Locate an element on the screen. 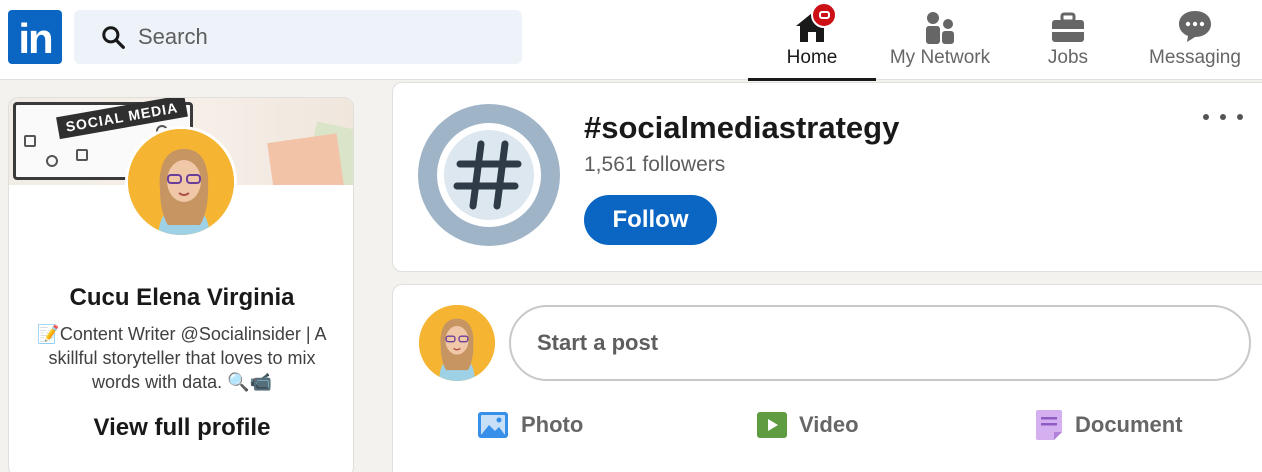  active-tab-indicator is located at coordinates (812, 79).